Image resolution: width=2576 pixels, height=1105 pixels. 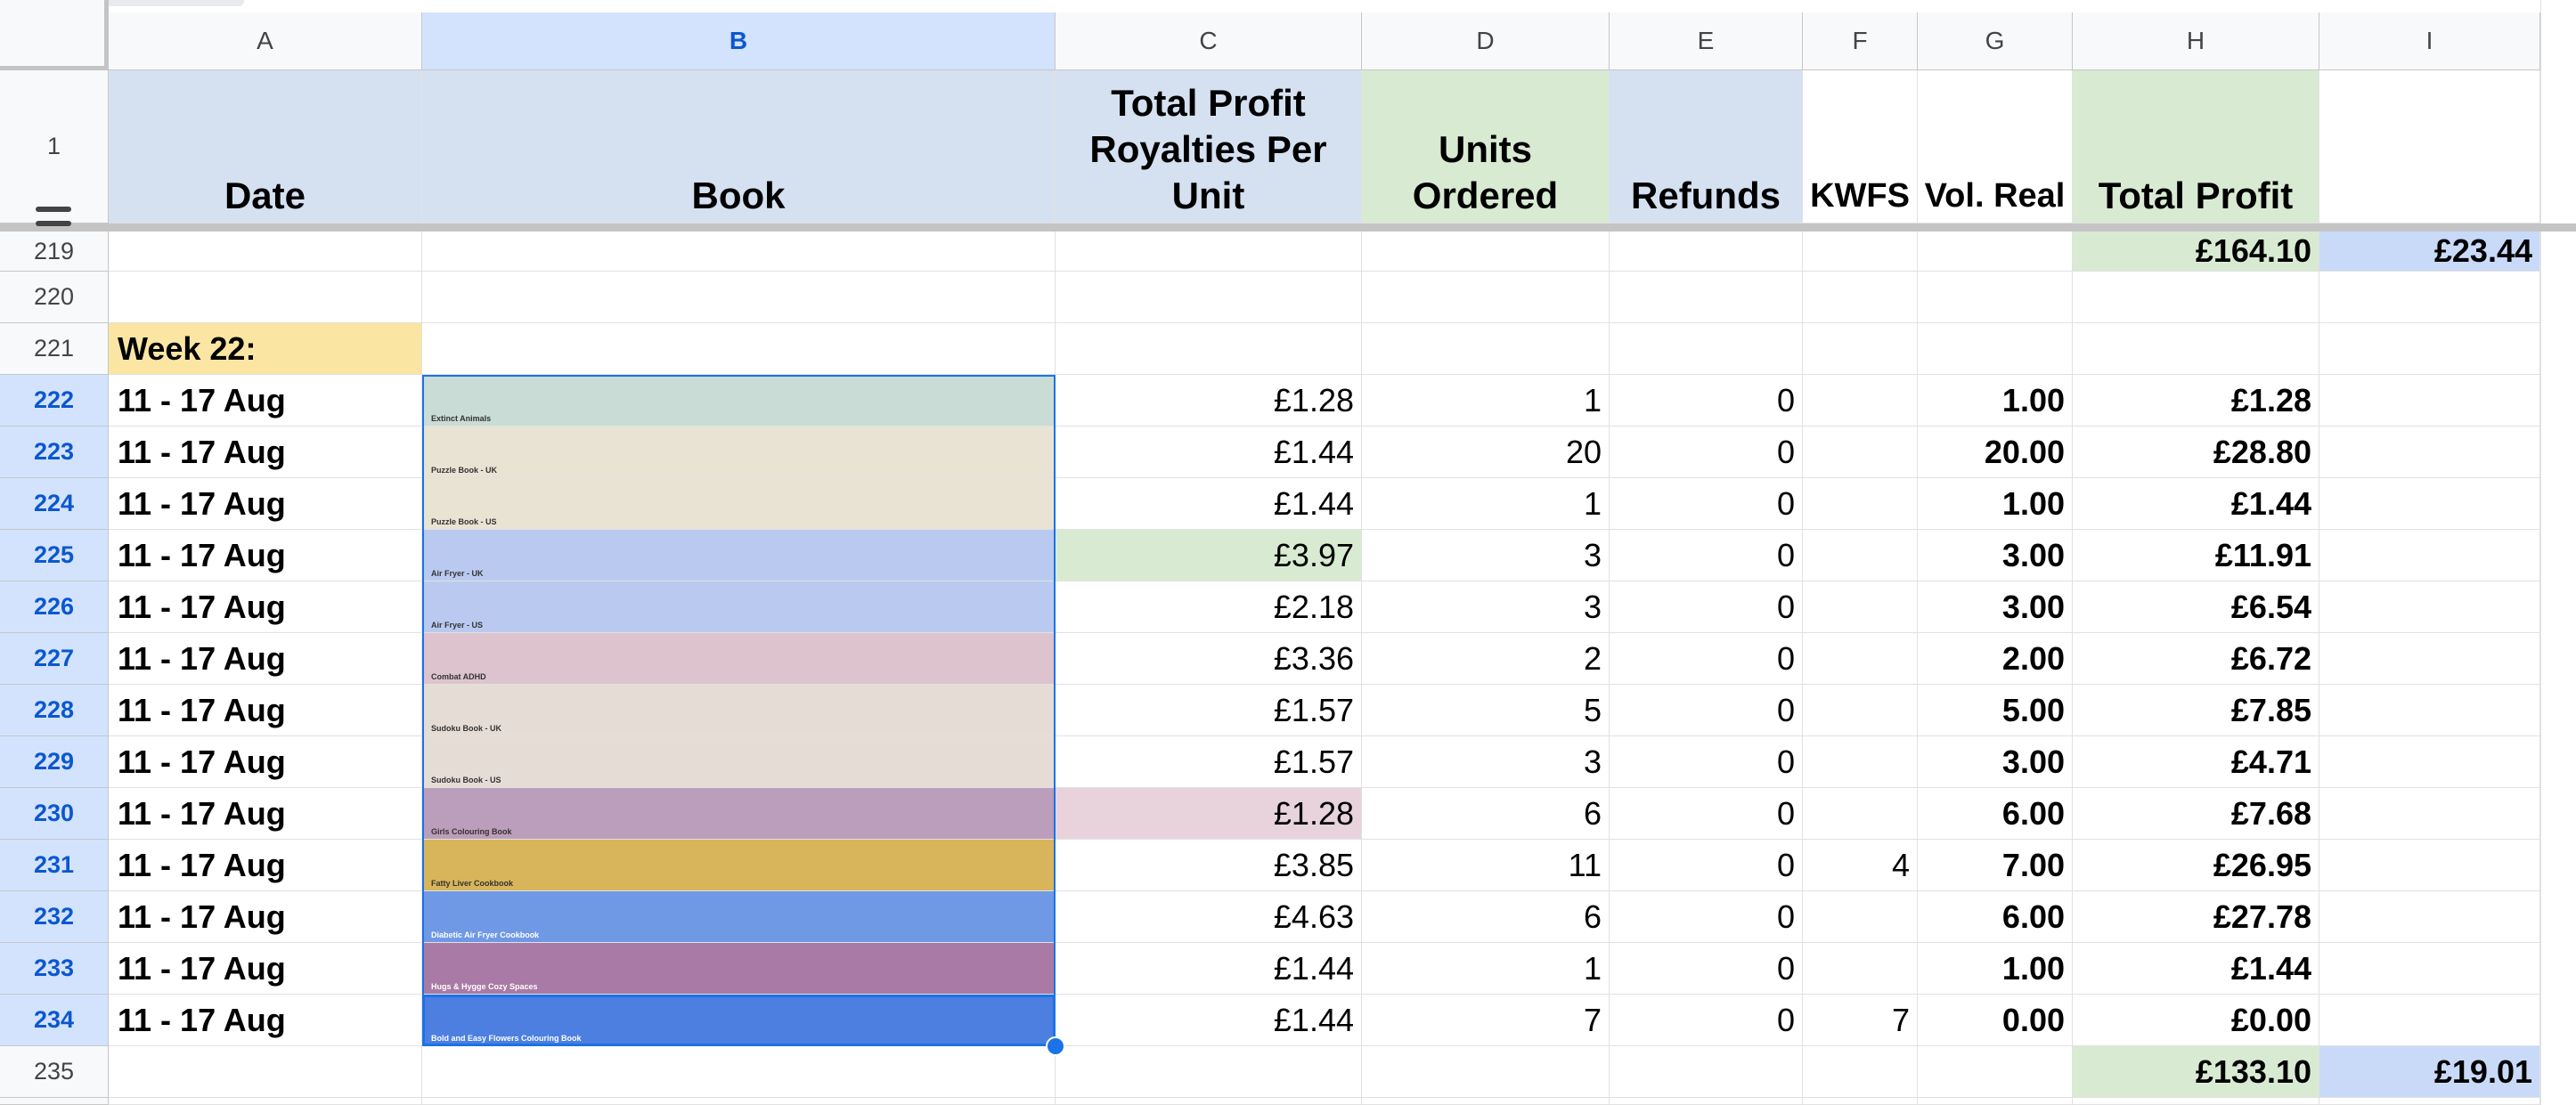 What do you see at coordinates (54, 814) in the screenshot?
I see `row-header: 230` at bounding box center [54, 814].